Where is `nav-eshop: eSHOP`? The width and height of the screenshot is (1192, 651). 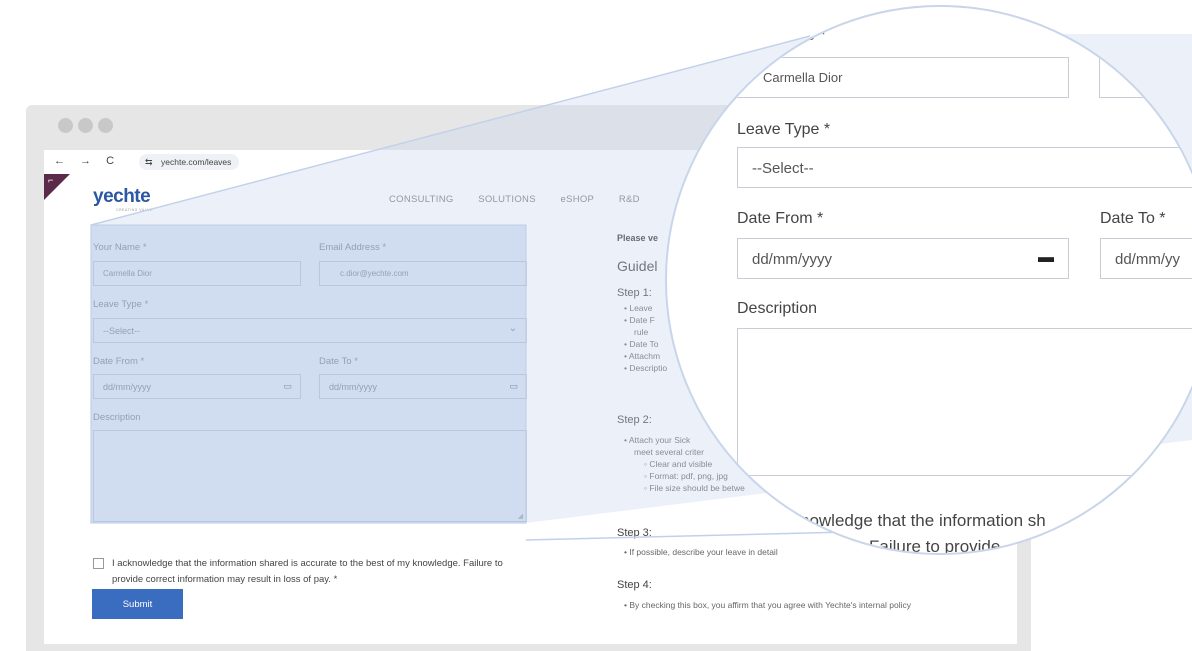
nav-eshop: eSHOP is located at coordinates (577, 199).